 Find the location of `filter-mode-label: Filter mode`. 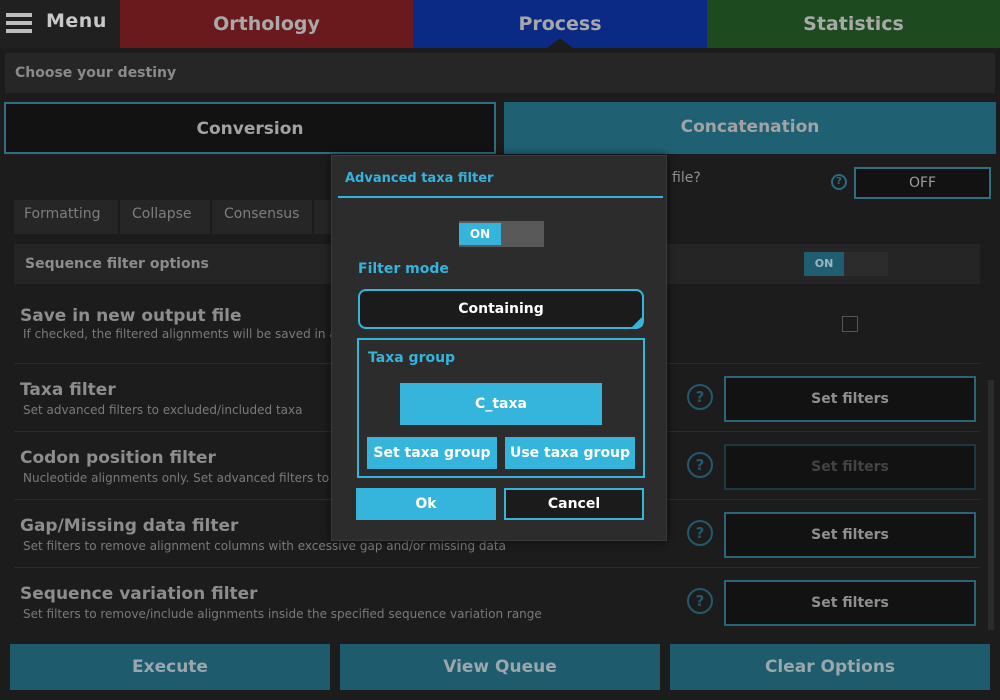

filter-mode-label: Filter mode is located at coordinates (403, 269).